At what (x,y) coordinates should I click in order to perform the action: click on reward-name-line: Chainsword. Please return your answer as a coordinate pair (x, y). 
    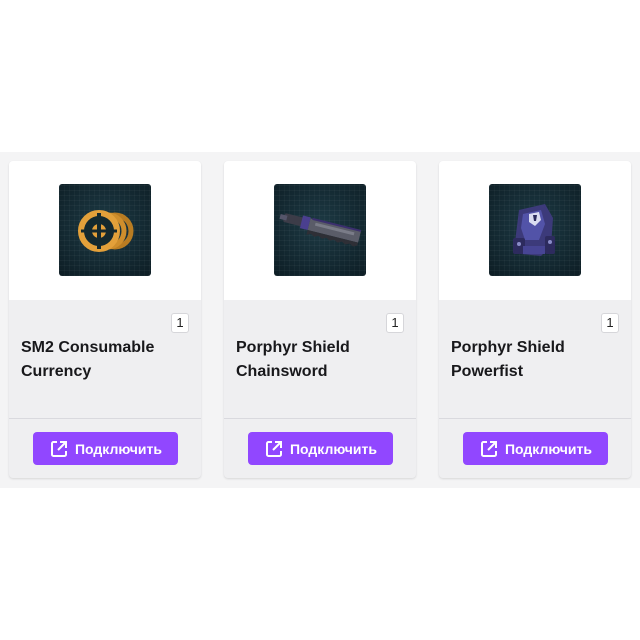
    Looking at the image, I should click on (282, 371).